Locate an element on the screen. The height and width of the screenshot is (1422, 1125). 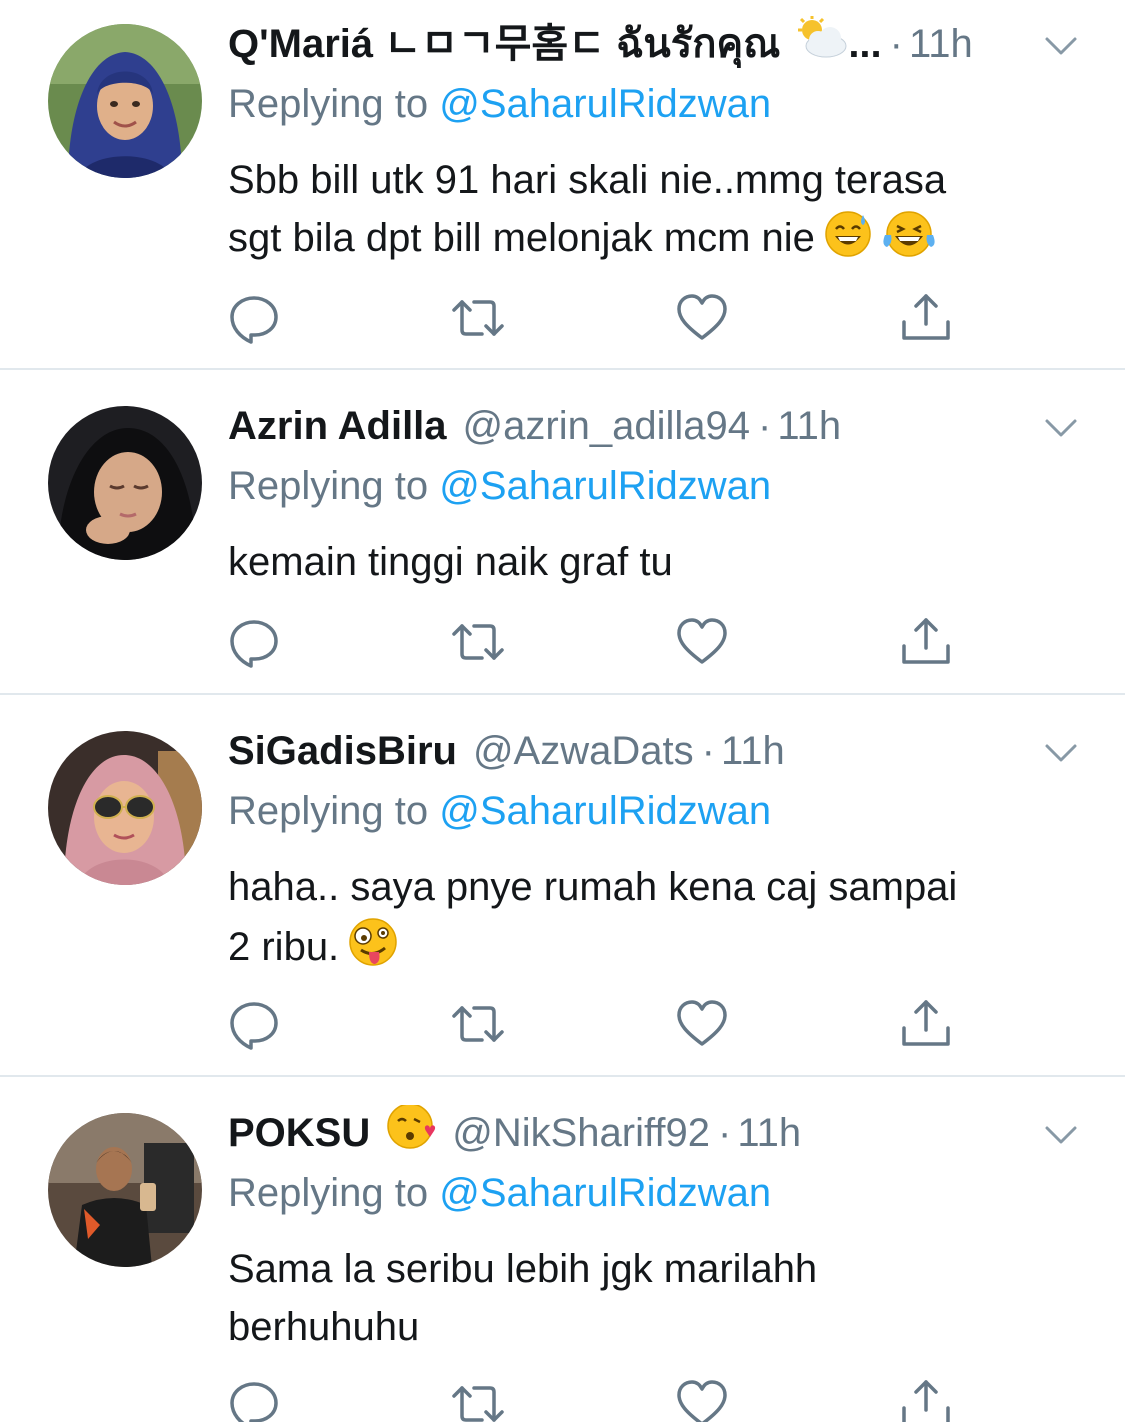
user-handle: @NikShariff92 is located at coordinates (581, 1133).